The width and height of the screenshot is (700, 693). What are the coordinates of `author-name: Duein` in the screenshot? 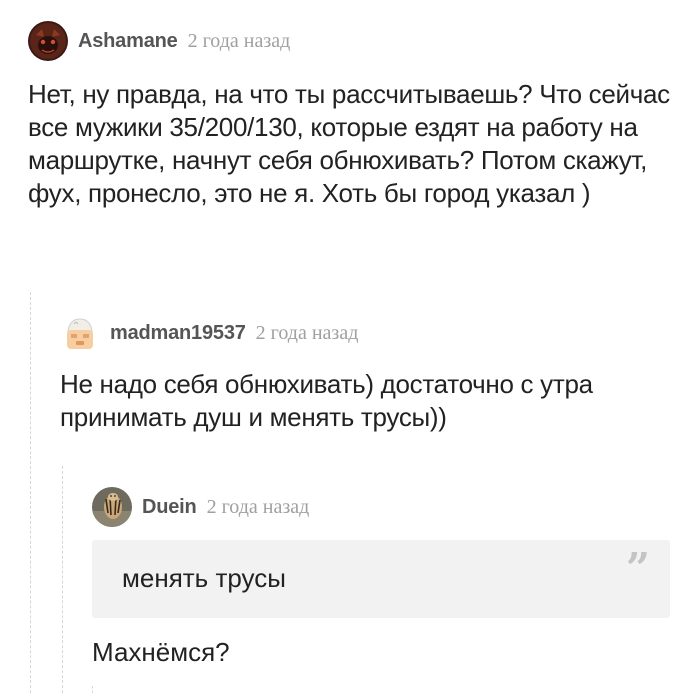 It's located at (169, 507).